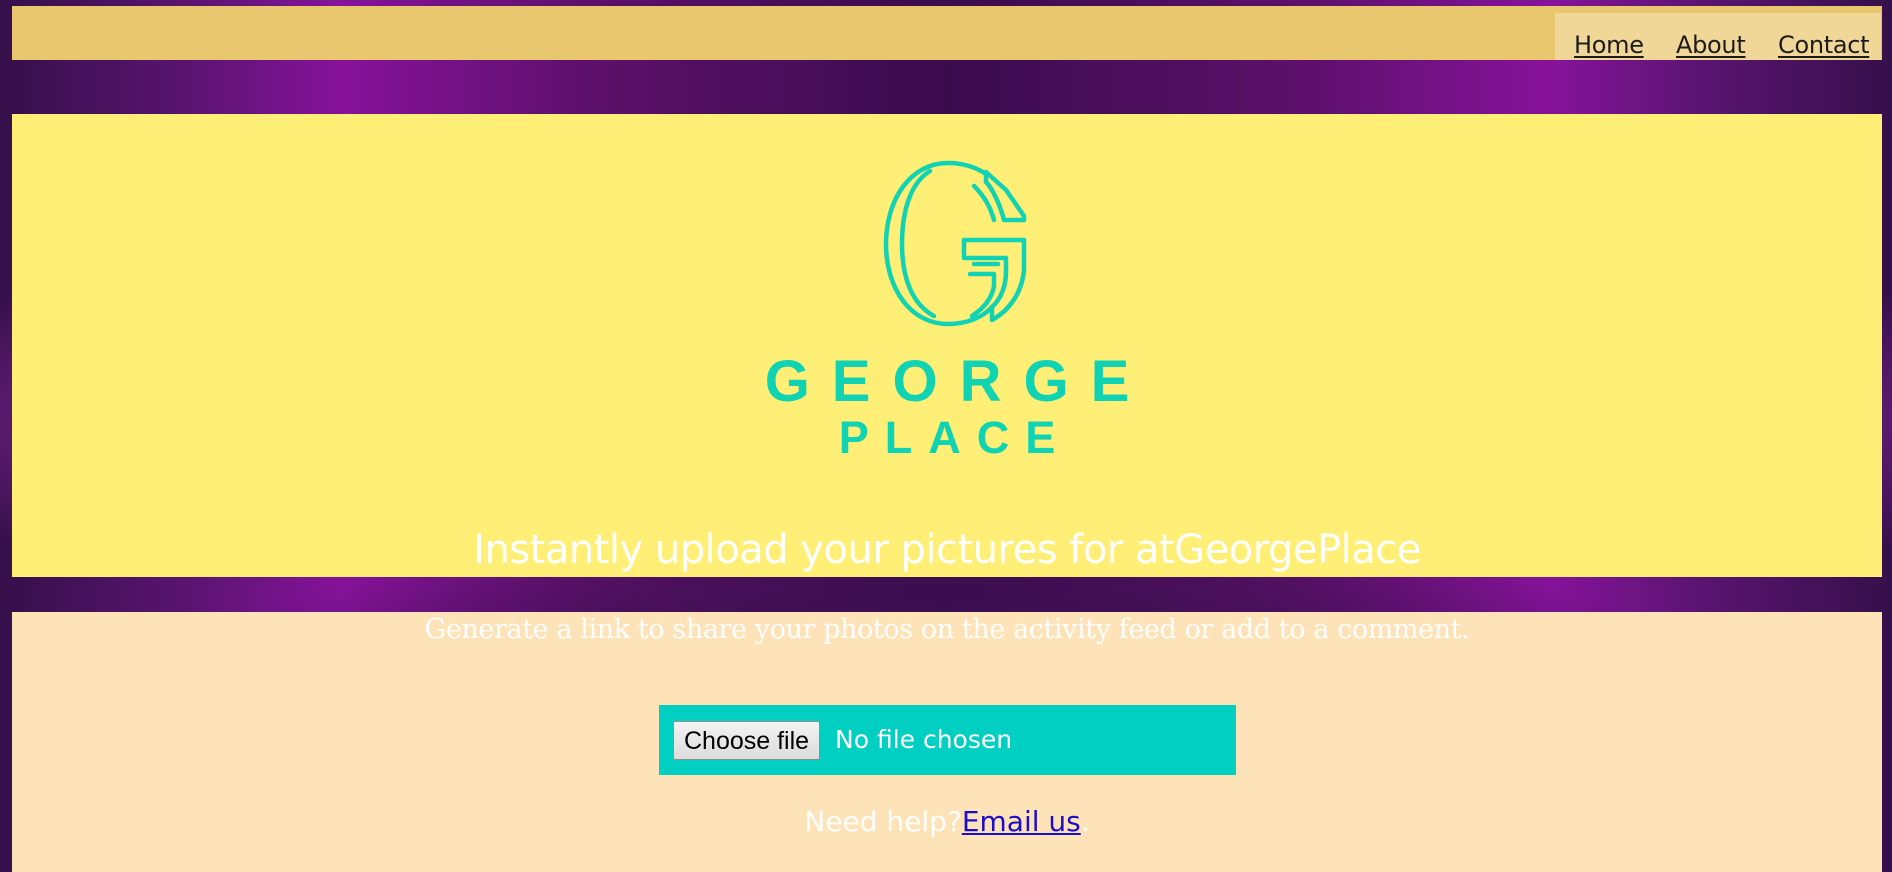  Describe the element at coordinates (1021, 821) in the screenshot. I see `email-us-link: Email us` at that location.